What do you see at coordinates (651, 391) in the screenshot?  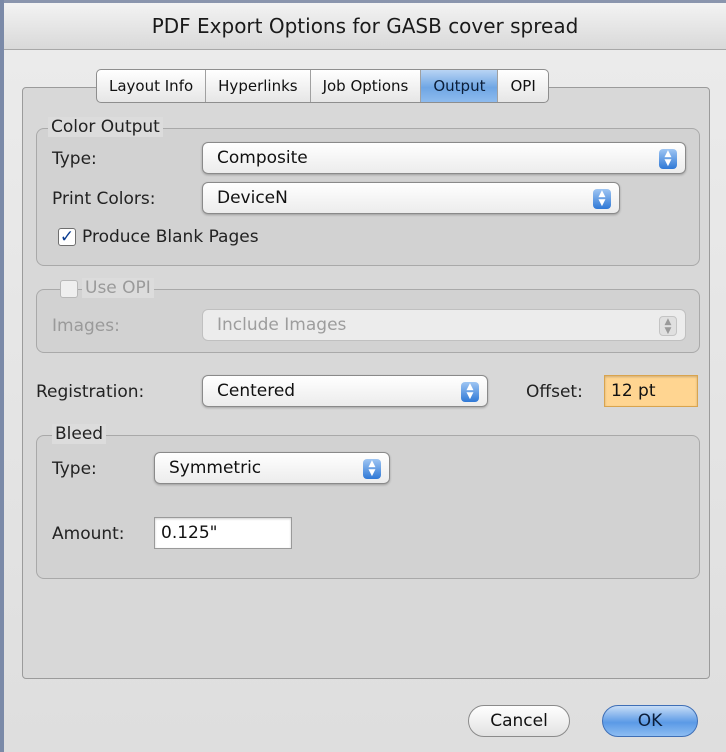 I see `offset-field: 12 pt` at bounding box center [651, 391].